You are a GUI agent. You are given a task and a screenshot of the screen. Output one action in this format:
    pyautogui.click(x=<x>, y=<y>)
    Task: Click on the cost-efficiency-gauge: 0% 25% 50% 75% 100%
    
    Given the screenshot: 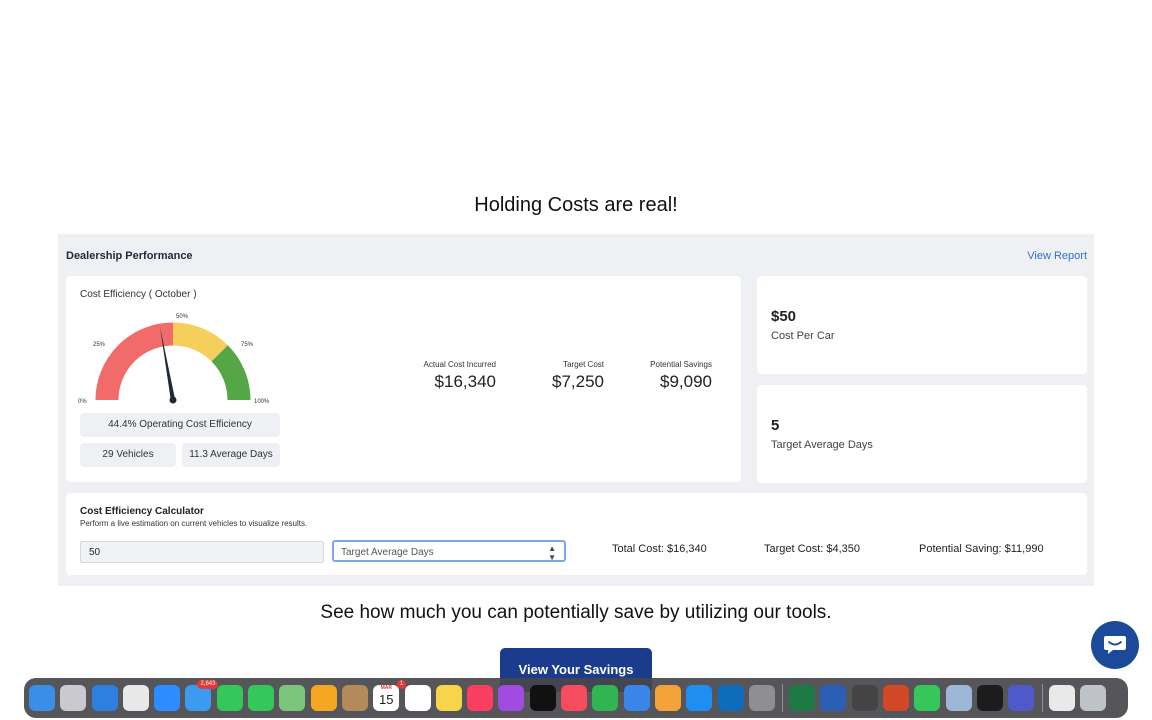 What is the action you would take?
    pyautogui.click(x=174, y=359)
    